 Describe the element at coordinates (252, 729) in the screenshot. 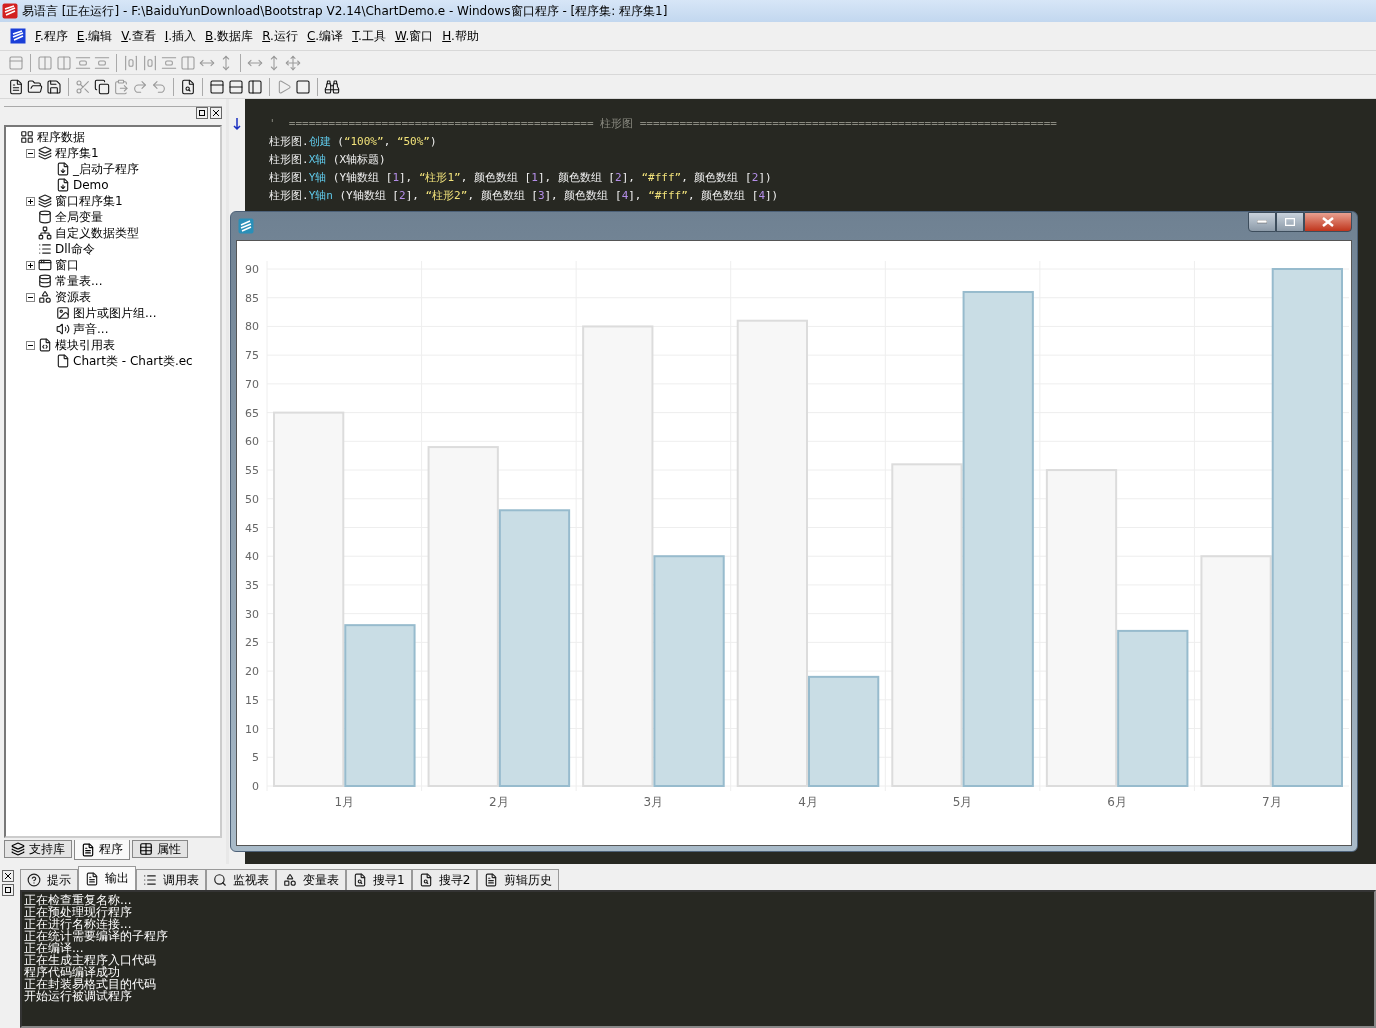

I see `axis-tick-label: 10` at that location.